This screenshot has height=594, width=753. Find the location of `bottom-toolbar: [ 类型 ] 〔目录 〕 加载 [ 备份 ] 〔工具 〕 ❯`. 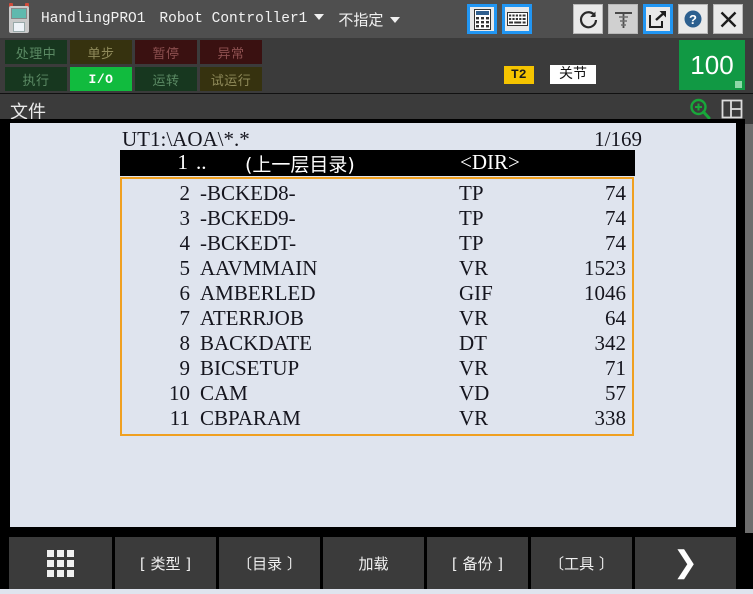

bottom-toolbar: [ 类型 ] 〔目录 〕 加载 [ 备份 ] 〔工具 〕 ❯ is located at coordinates (376, 563).